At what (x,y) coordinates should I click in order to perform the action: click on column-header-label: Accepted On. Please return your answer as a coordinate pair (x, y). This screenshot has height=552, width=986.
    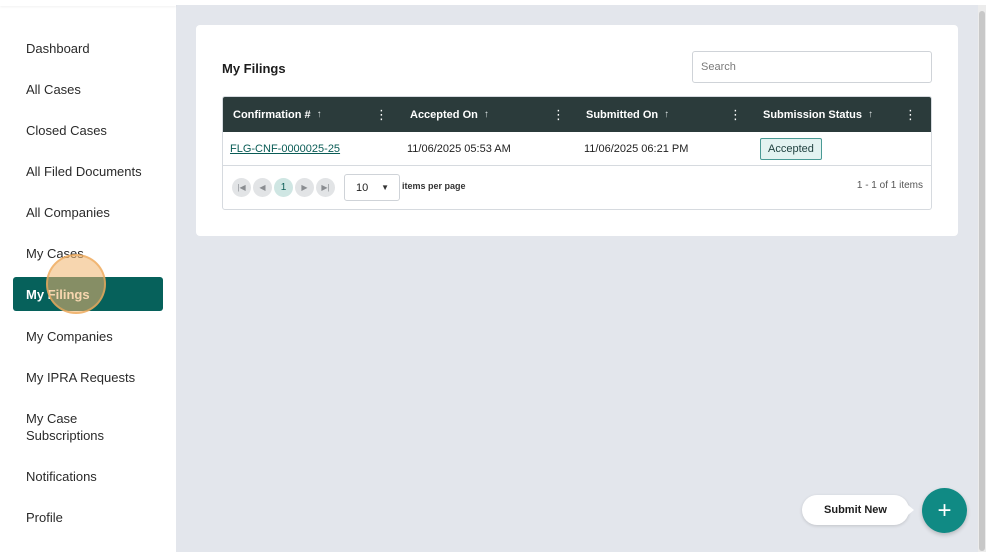
    Looking at the image, I should click on (444, 114).